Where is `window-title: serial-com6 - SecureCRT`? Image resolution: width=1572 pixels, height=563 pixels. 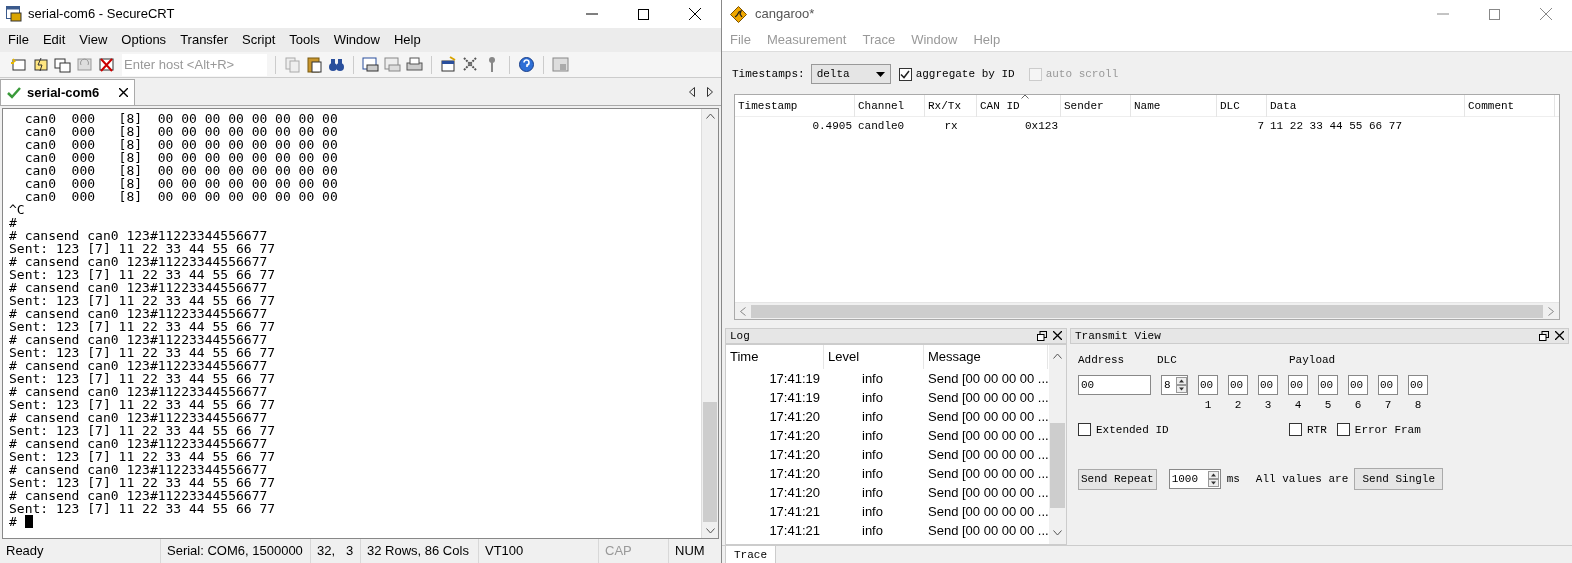 window-title: serial-com6 - SecureCRT is located at coordinates (101, 14).